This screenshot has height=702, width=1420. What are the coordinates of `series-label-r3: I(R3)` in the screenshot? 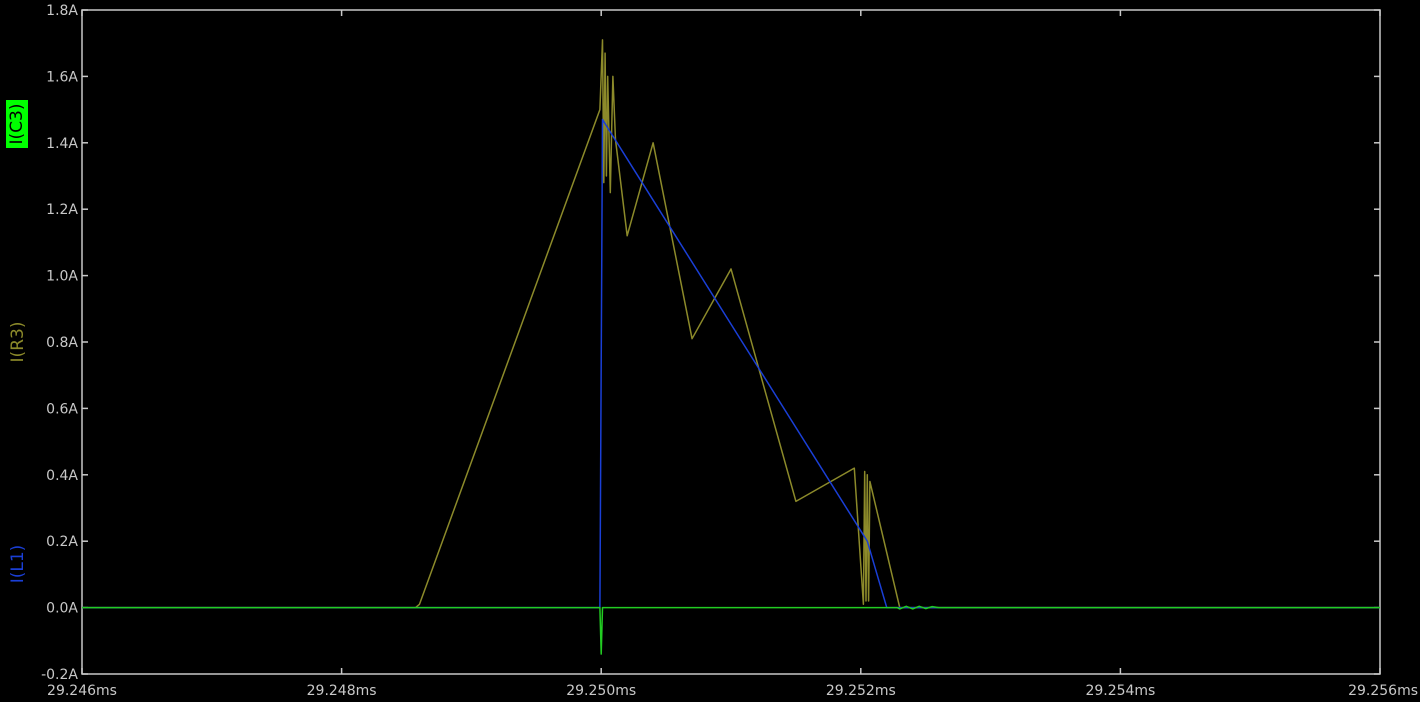 It's located at (18, 342).